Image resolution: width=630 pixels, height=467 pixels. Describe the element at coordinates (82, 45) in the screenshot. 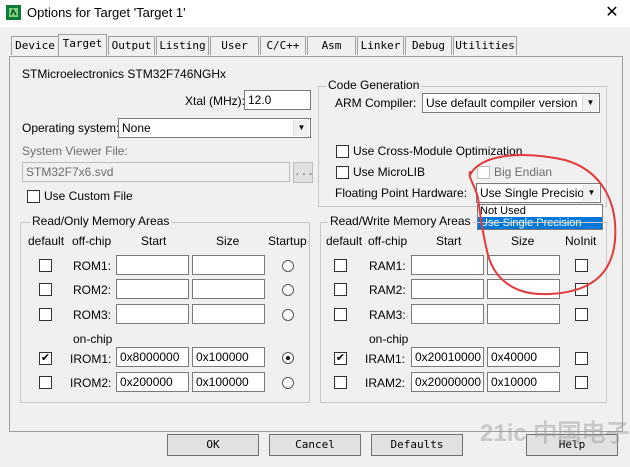

I see `tab-target: Target` at that location.